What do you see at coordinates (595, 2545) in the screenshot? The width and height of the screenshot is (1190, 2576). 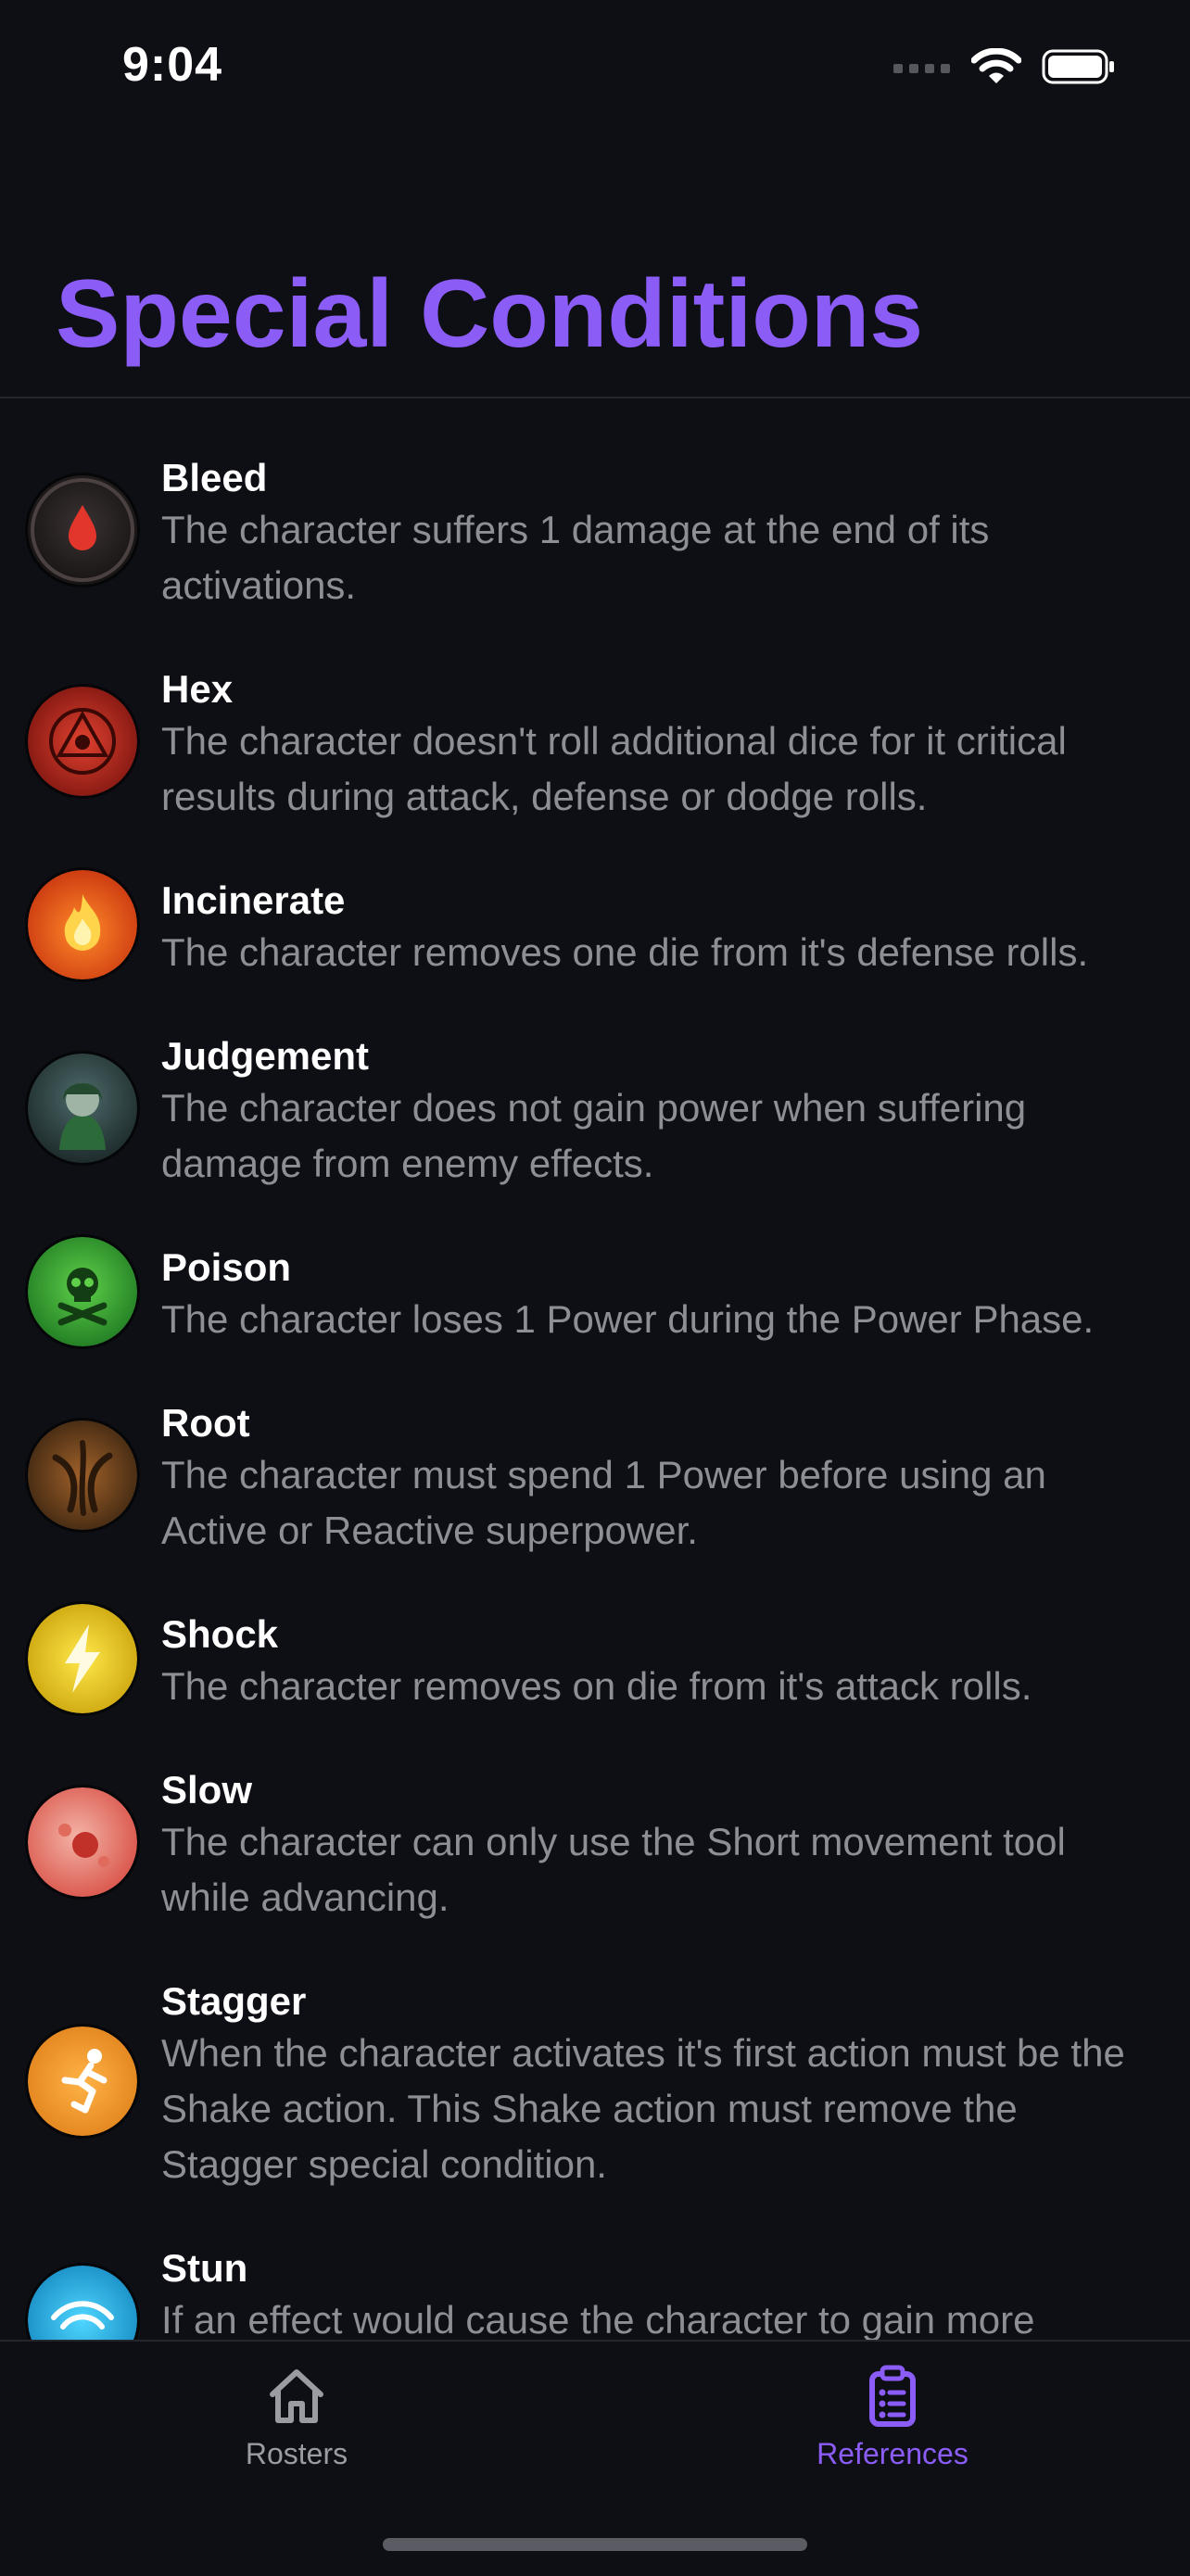 I see `home-indicator` at bounding box center [595, 2545].